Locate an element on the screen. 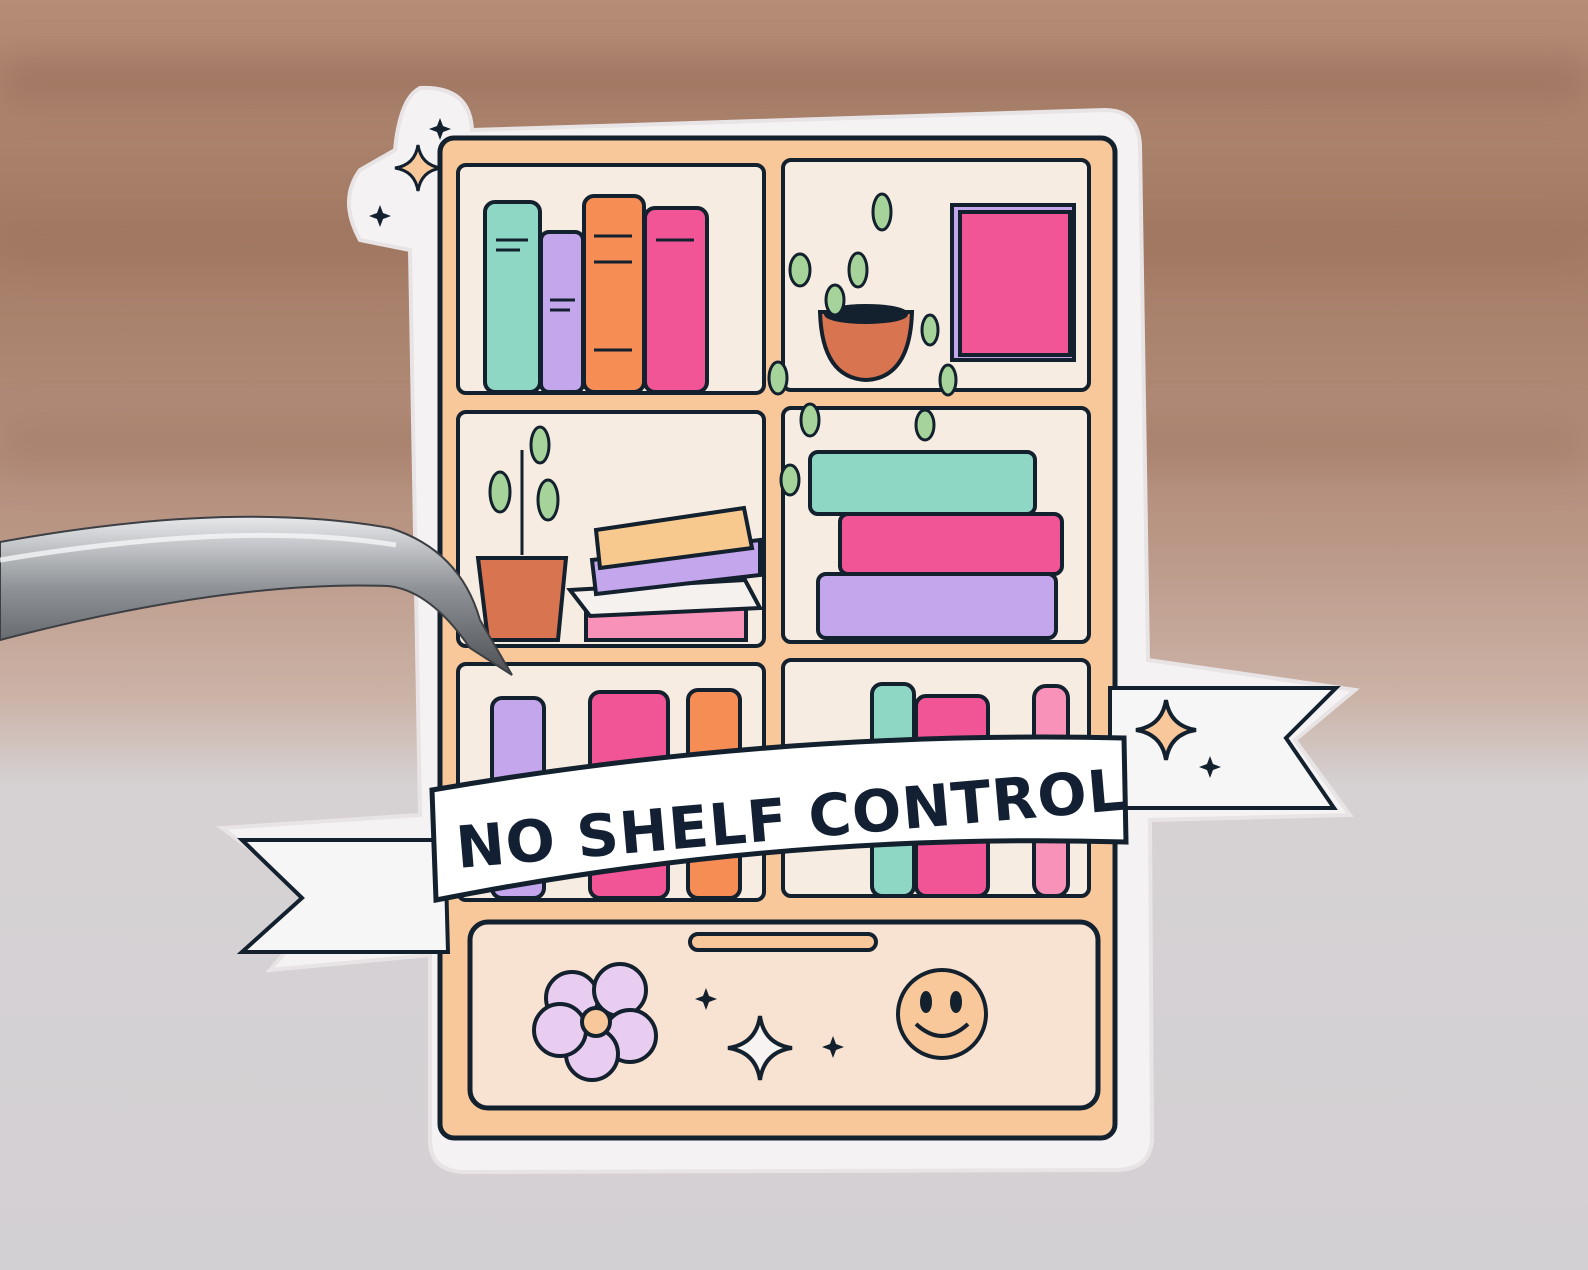 This screenshot has height=1270, width=1588. smiley-icon is located at coordinates (942, 1014).